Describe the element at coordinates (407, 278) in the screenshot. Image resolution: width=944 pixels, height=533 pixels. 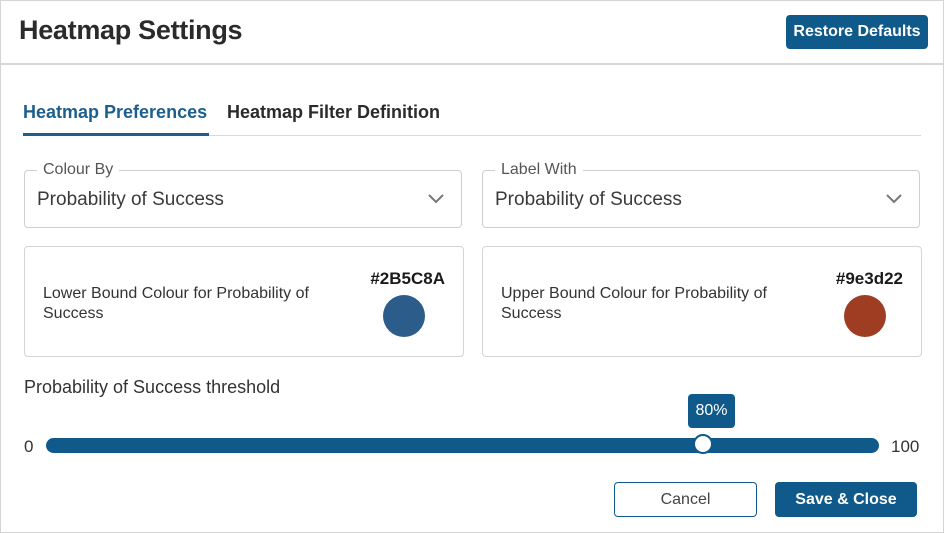
I see `lower-bound-hex: #2B5C8A` at that location.